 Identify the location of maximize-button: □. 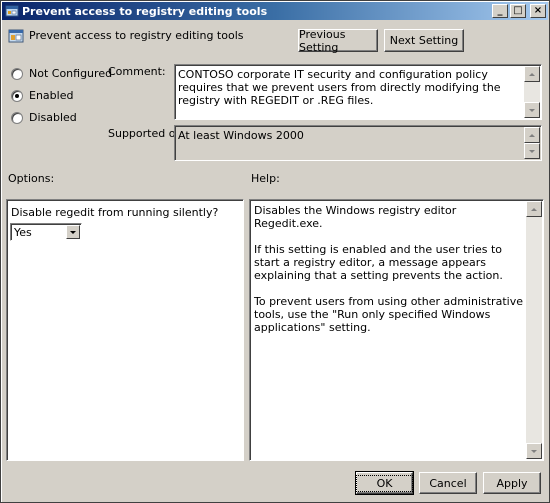
(518, 11).